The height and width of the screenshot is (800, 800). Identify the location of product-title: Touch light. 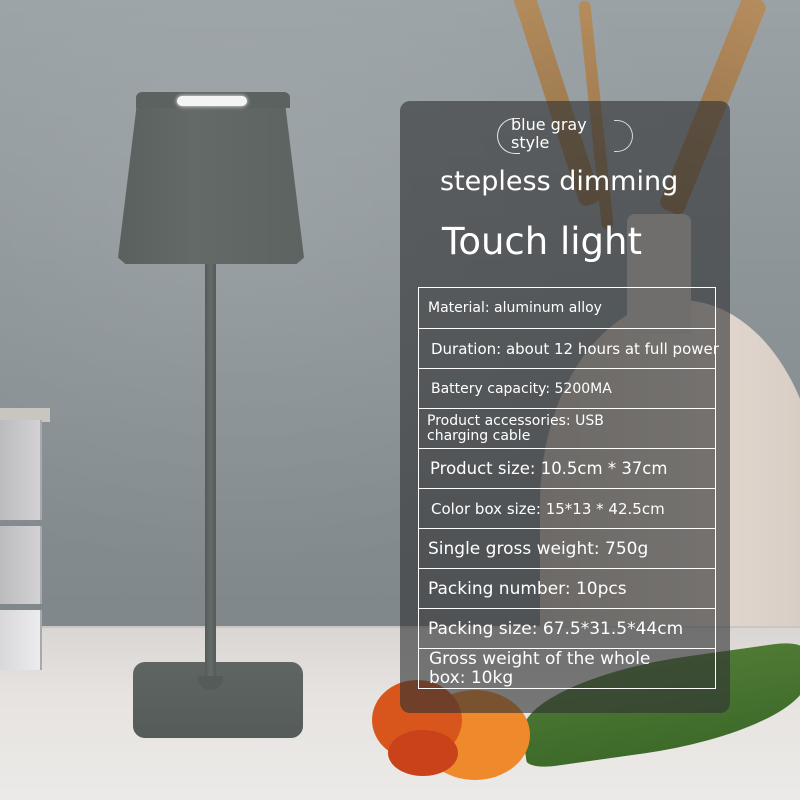
(542, 241).